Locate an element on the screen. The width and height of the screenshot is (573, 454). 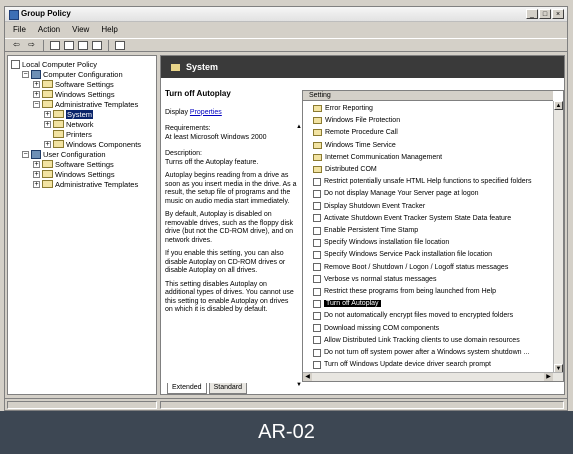
tree-node-label: User Configuration is located at coordinates (74, 154).